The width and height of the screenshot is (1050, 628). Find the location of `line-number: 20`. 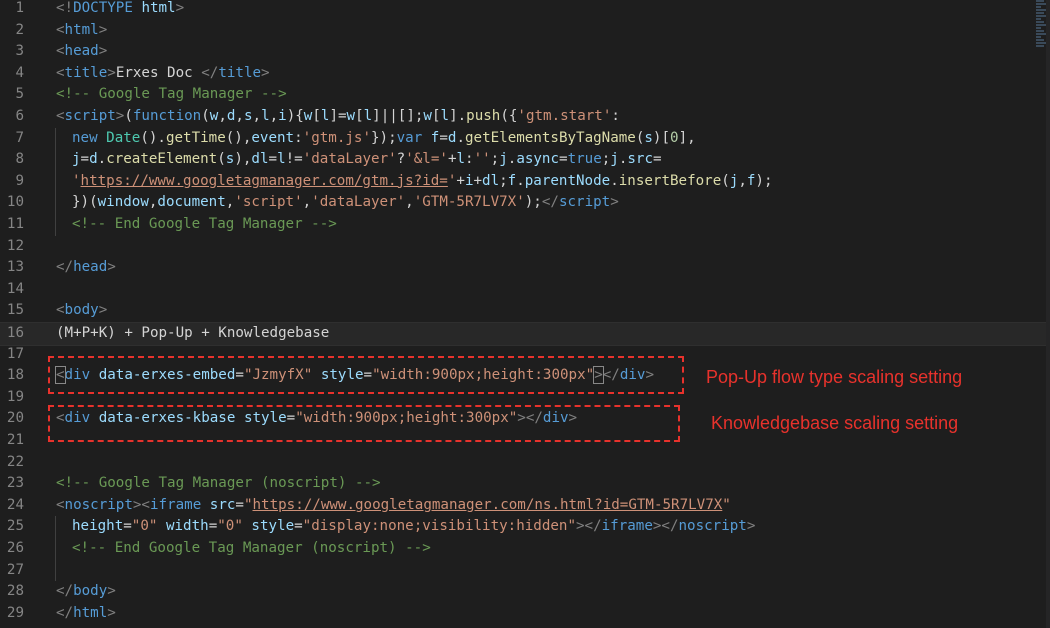

line-number: 20 is located at coordinates (15, 418).